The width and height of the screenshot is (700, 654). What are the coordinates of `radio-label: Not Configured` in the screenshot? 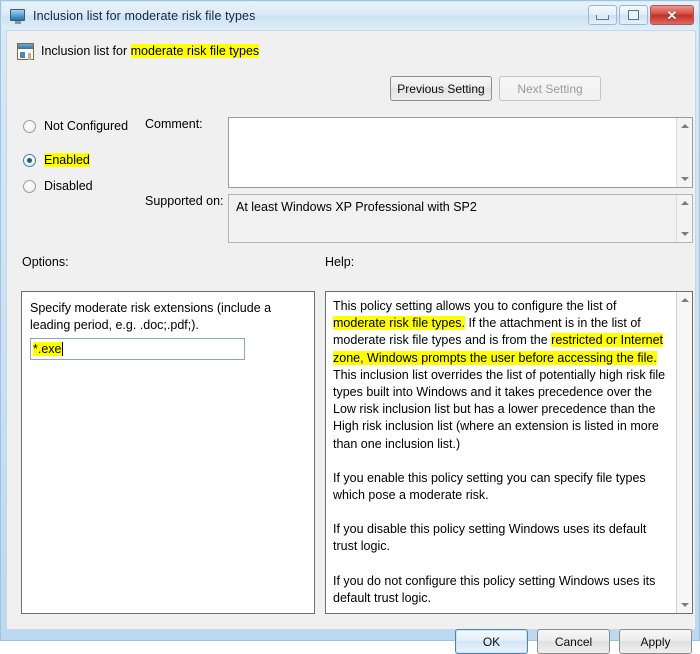 It's located at (86, 126).